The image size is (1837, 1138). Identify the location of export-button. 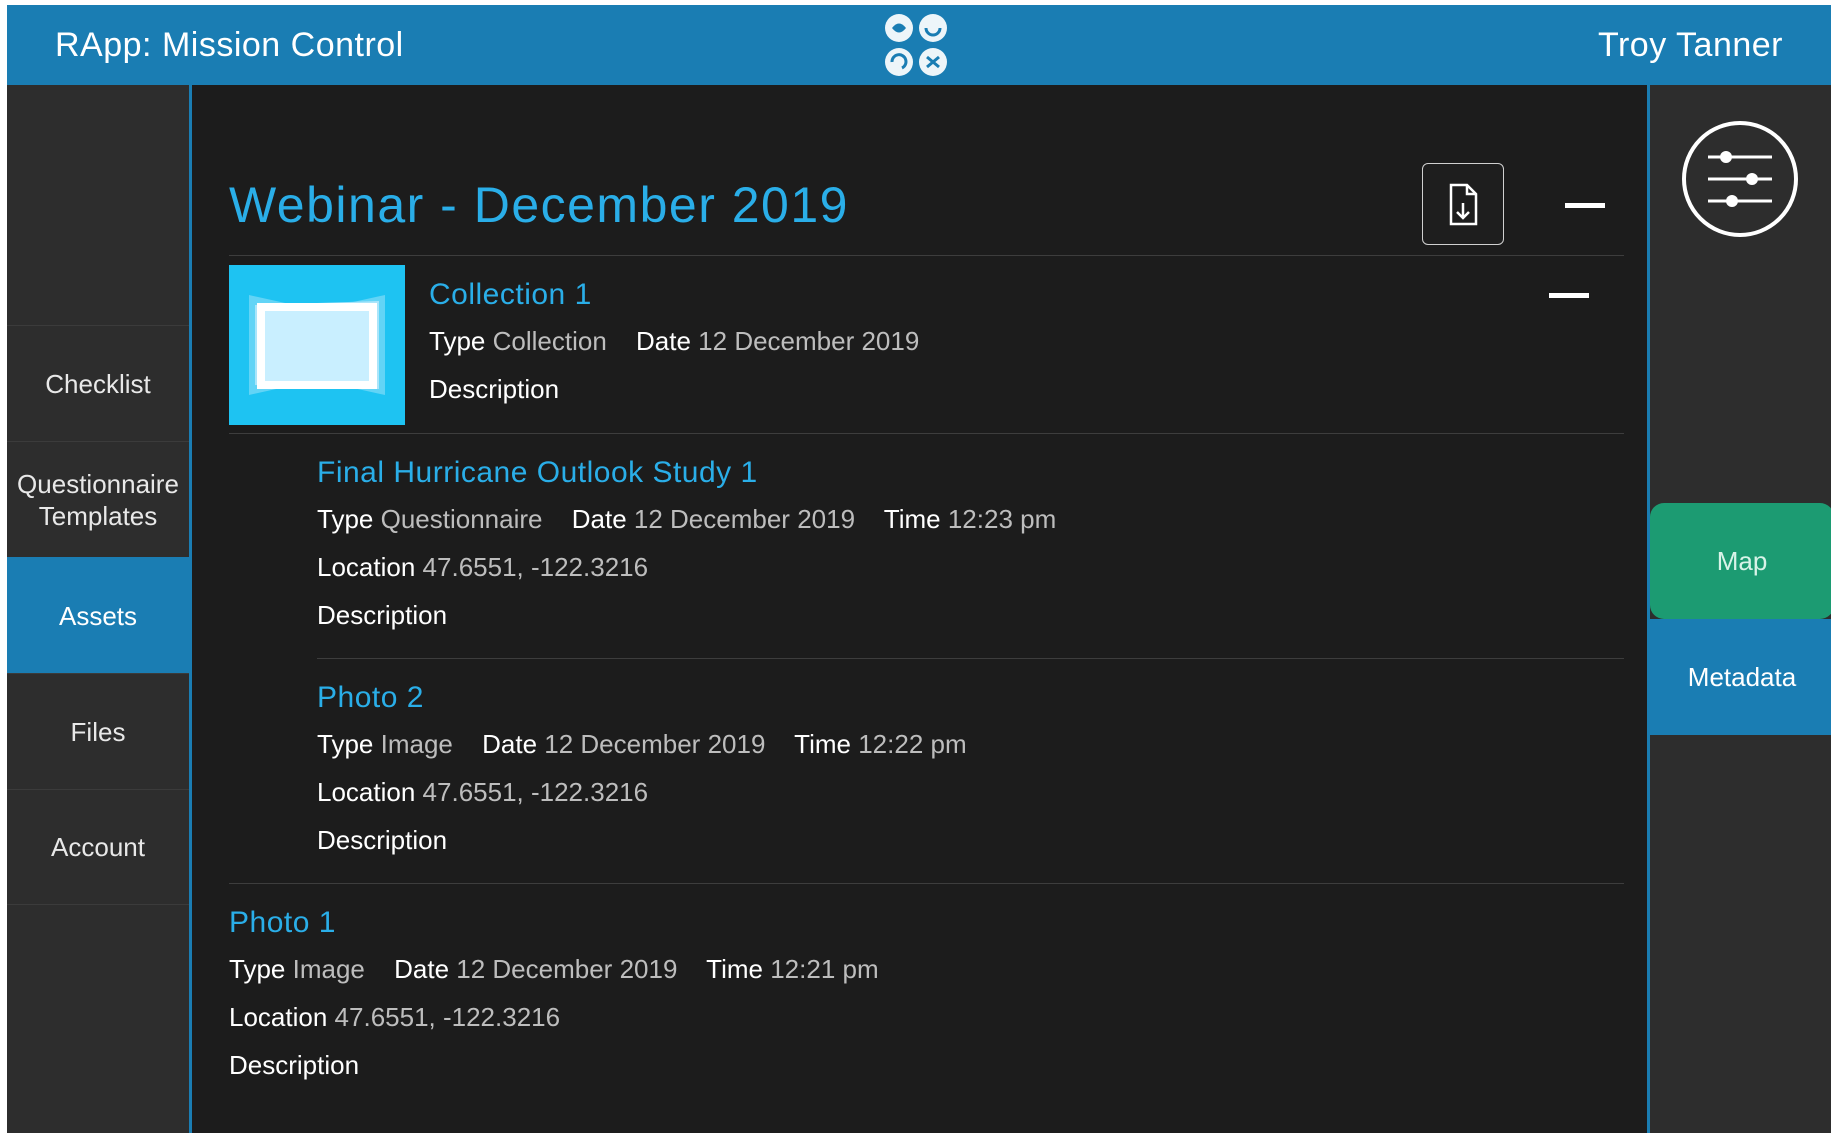
(1463, 204).